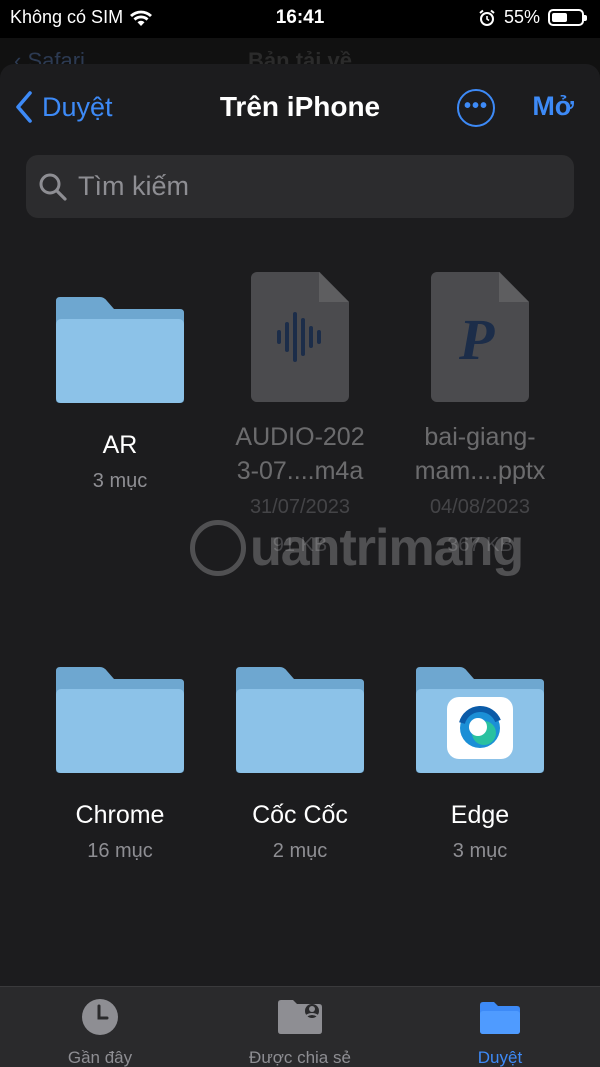 The width and height of the screenshot is (600, 1067). What do you see at coordinates (300, 108) in the screenshot?
I see `navigation-bar: Duyệt Trên iPhone ••• Mở` at bounding box center [300, 108].